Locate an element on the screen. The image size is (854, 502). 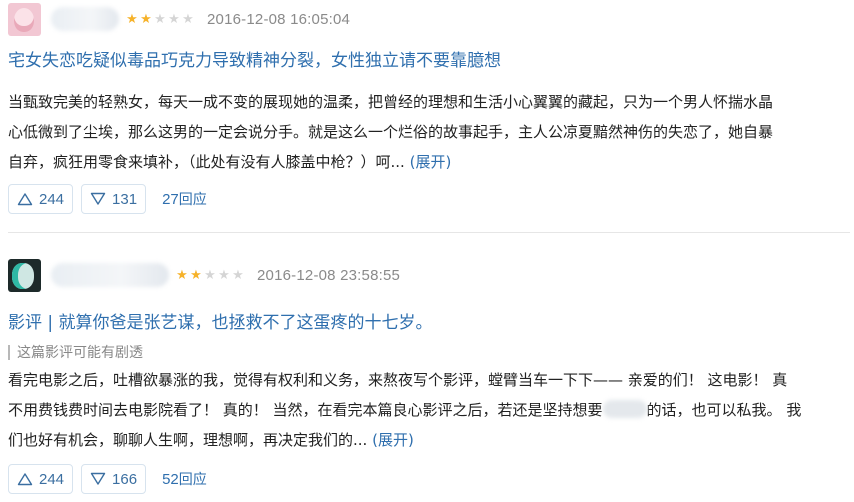
spoiler-text: 这篇影评可能有剧透 is located at coordinates (80, 353).